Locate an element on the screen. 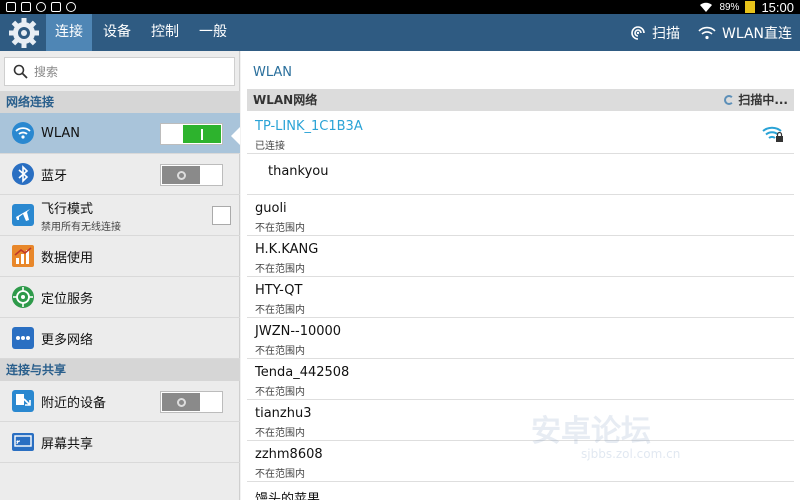 This screenshot has height=500, width=800. airplane-mode-checkbox is located at coordinates (221, 215).